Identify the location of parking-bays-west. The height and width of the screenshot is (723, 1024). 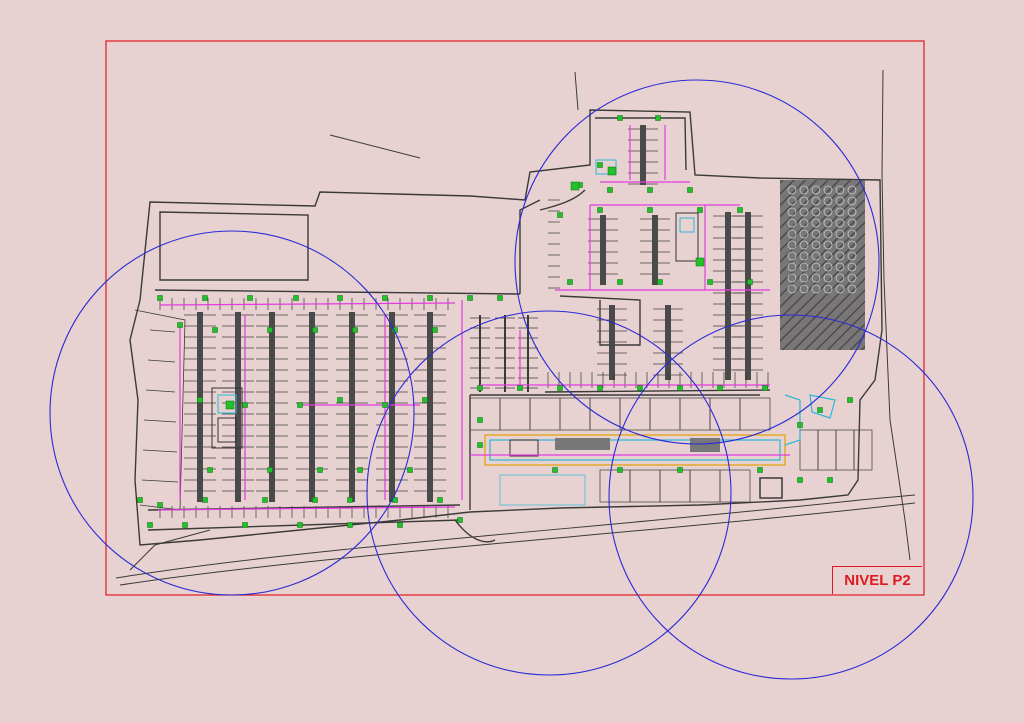
(304, 408).